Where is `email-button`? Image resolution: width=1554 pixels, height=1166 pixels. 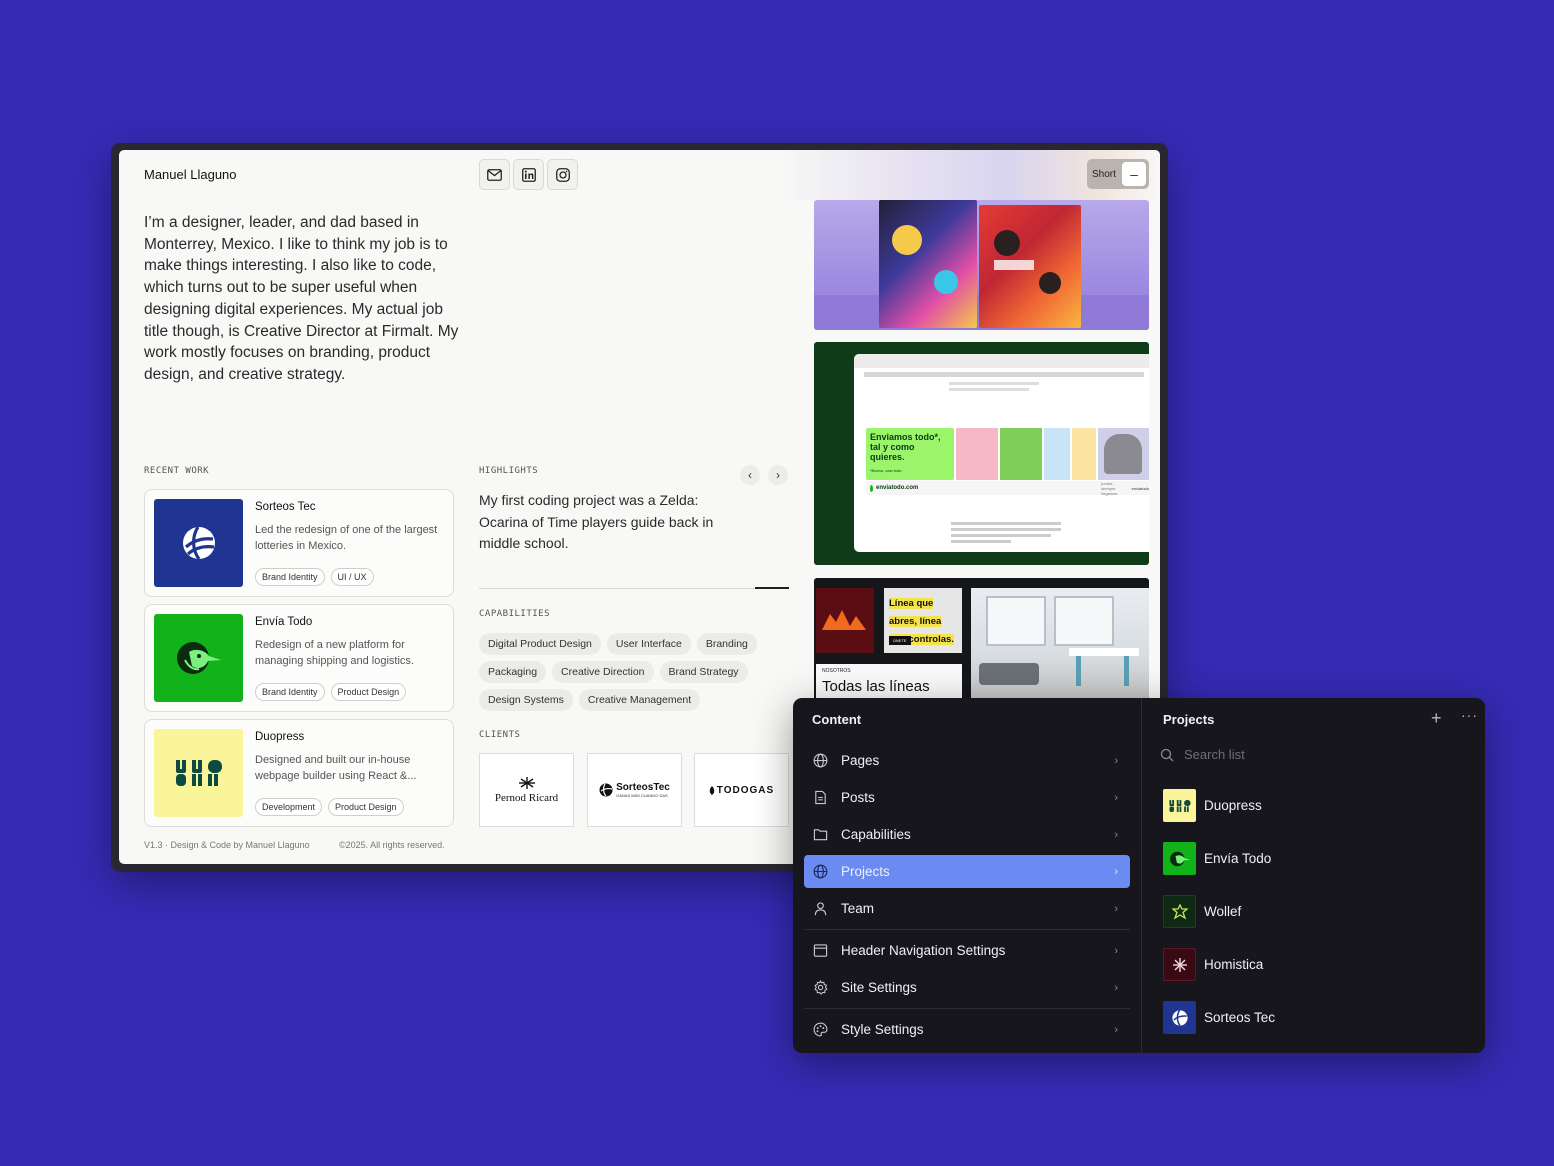 email-button is located at coordinates (494, 174).